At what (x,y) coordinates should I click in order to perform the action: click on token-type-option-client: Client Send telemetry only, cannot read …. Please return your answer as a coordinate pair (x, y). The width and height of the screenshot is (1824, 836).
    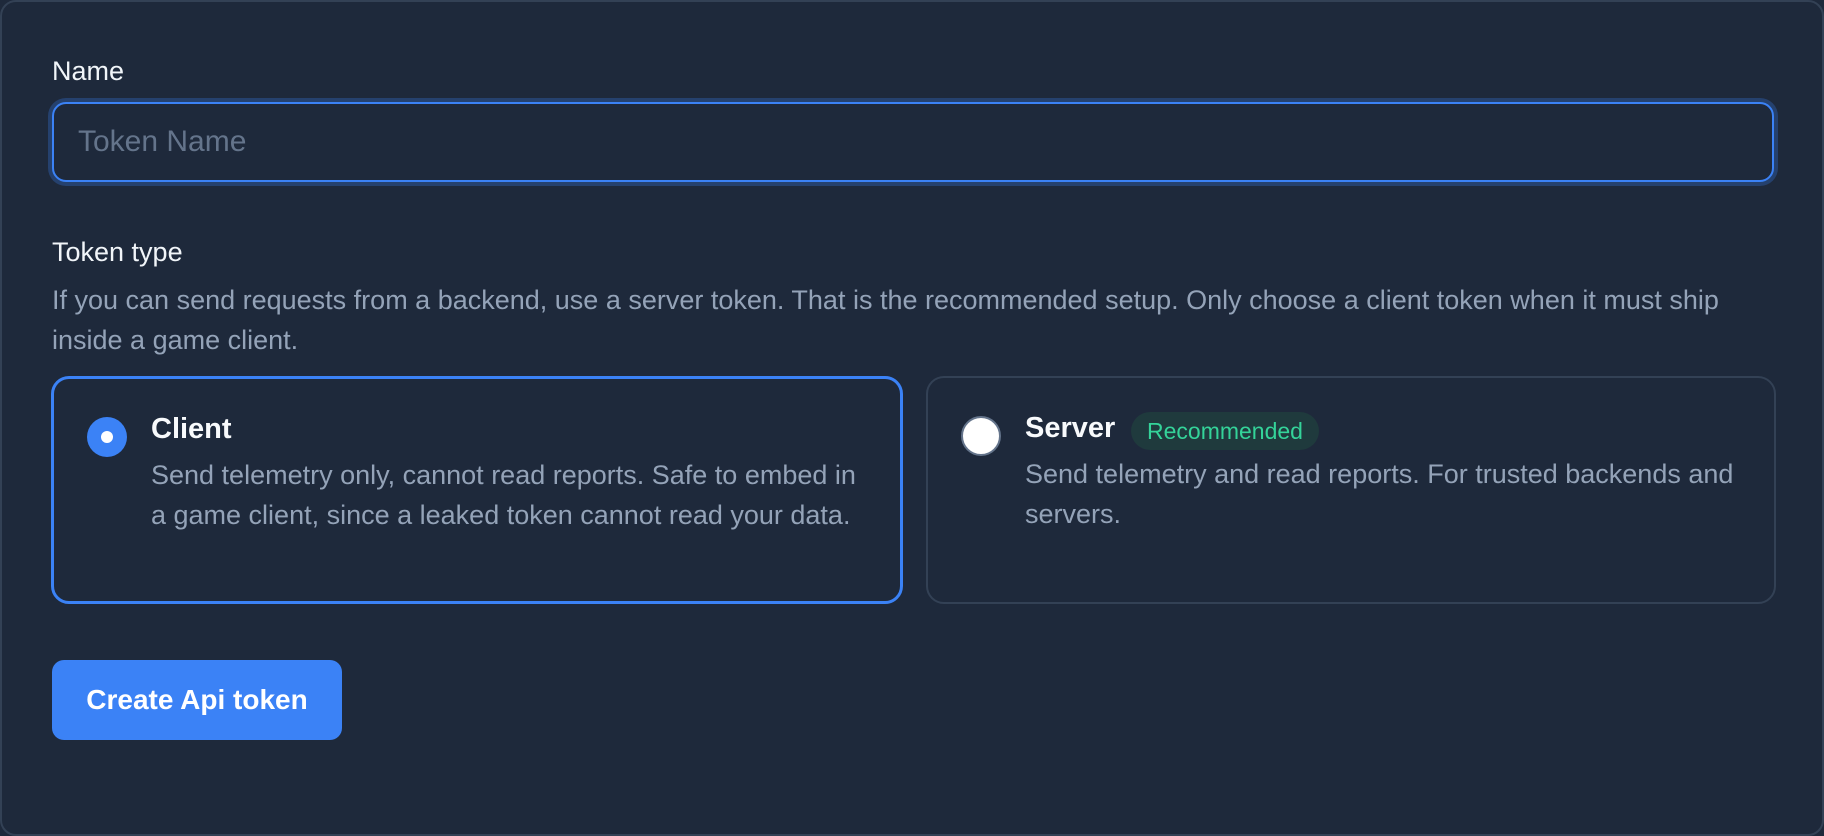
    Looking at the image, I should click on (477, 490).